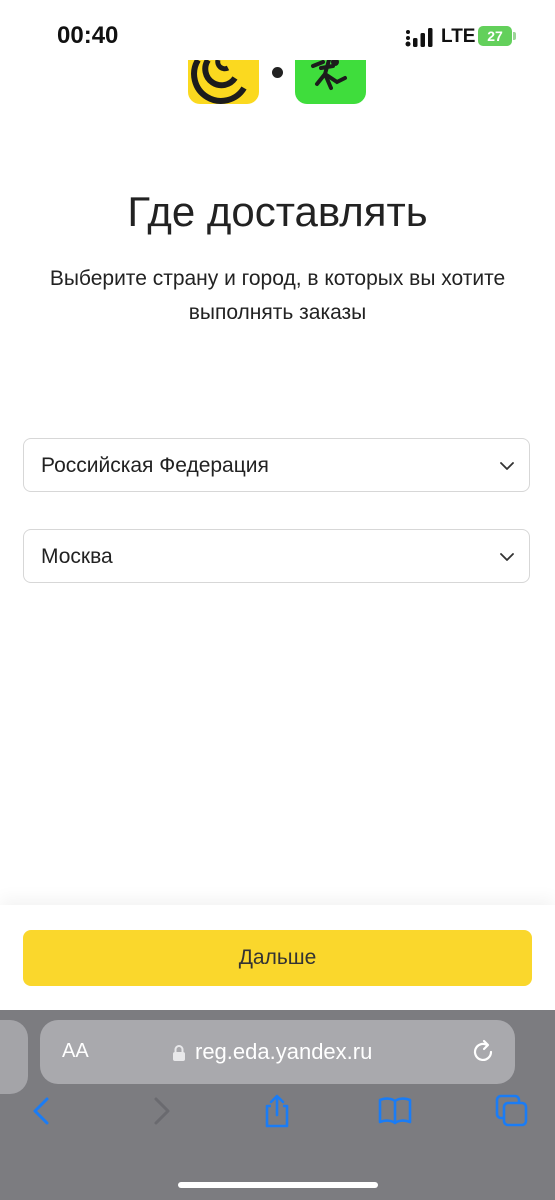  What do you see at coordinates (14, 1057) in the screenshot?
I see `previous-tab` at bounding box center [14, 1057].